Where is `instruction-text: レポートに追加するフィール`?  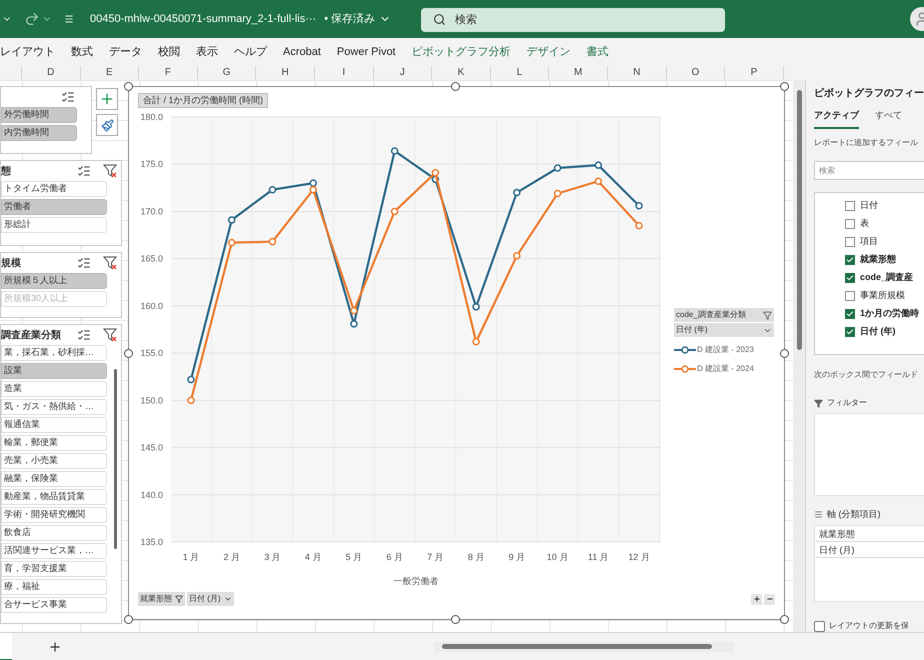
instruction-text: レポートに追加するフィール is located at coordinates (866, 142).